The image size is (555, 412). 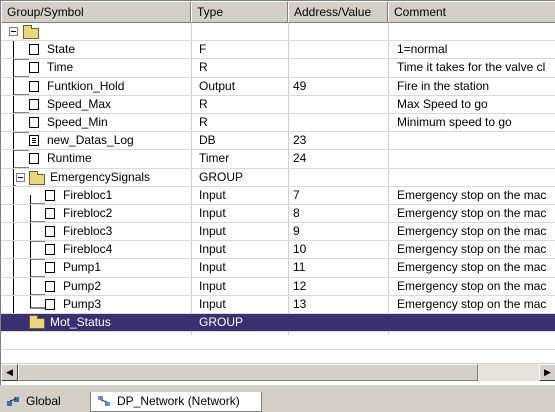 I want to click on symbol-type: F, so click(x=203, y=49).